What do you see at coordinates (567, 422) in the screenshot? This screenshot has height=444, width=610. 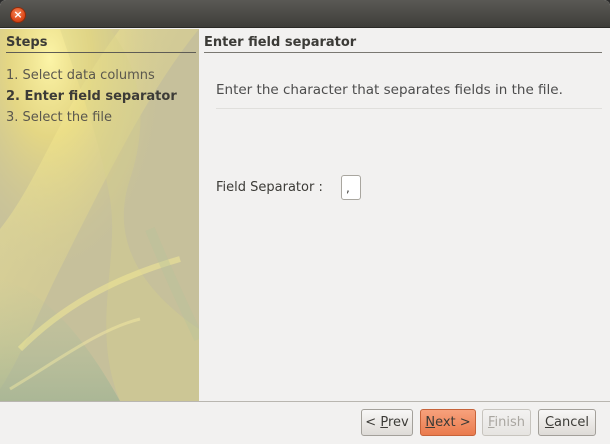 I see `cancel-button: Cancel` at bounding box center [567, 422].